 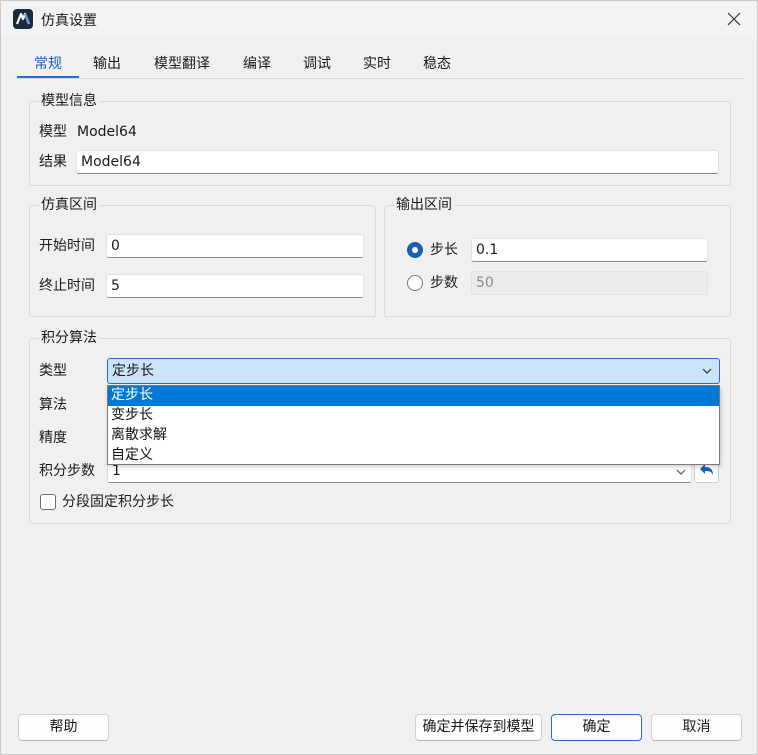 What do you see at coordinates (424, 205) in the screenshot?
I see `group-title: 输出区间` at bounding box center [424, 205].